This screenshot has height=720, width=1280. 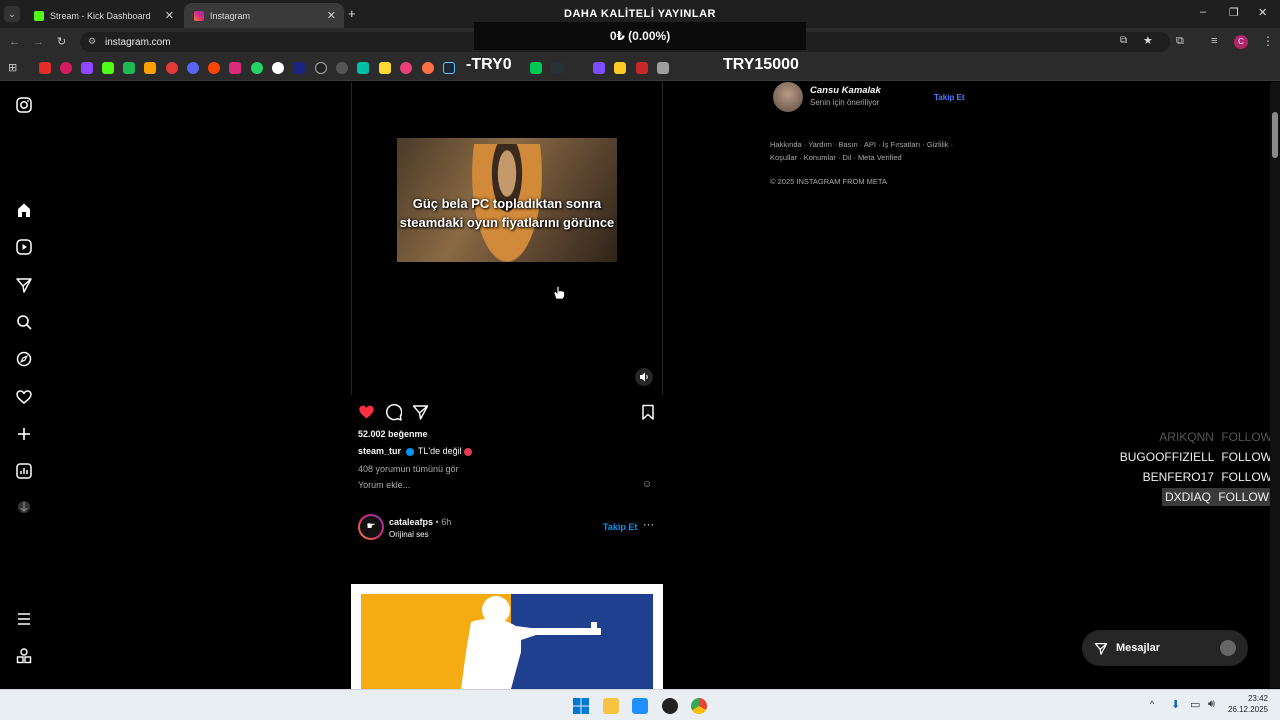 What do you see at coordinates (235, 68) in the screenshot?
I see `instagram-bookmark-icon` at bounding box center [235, 68].